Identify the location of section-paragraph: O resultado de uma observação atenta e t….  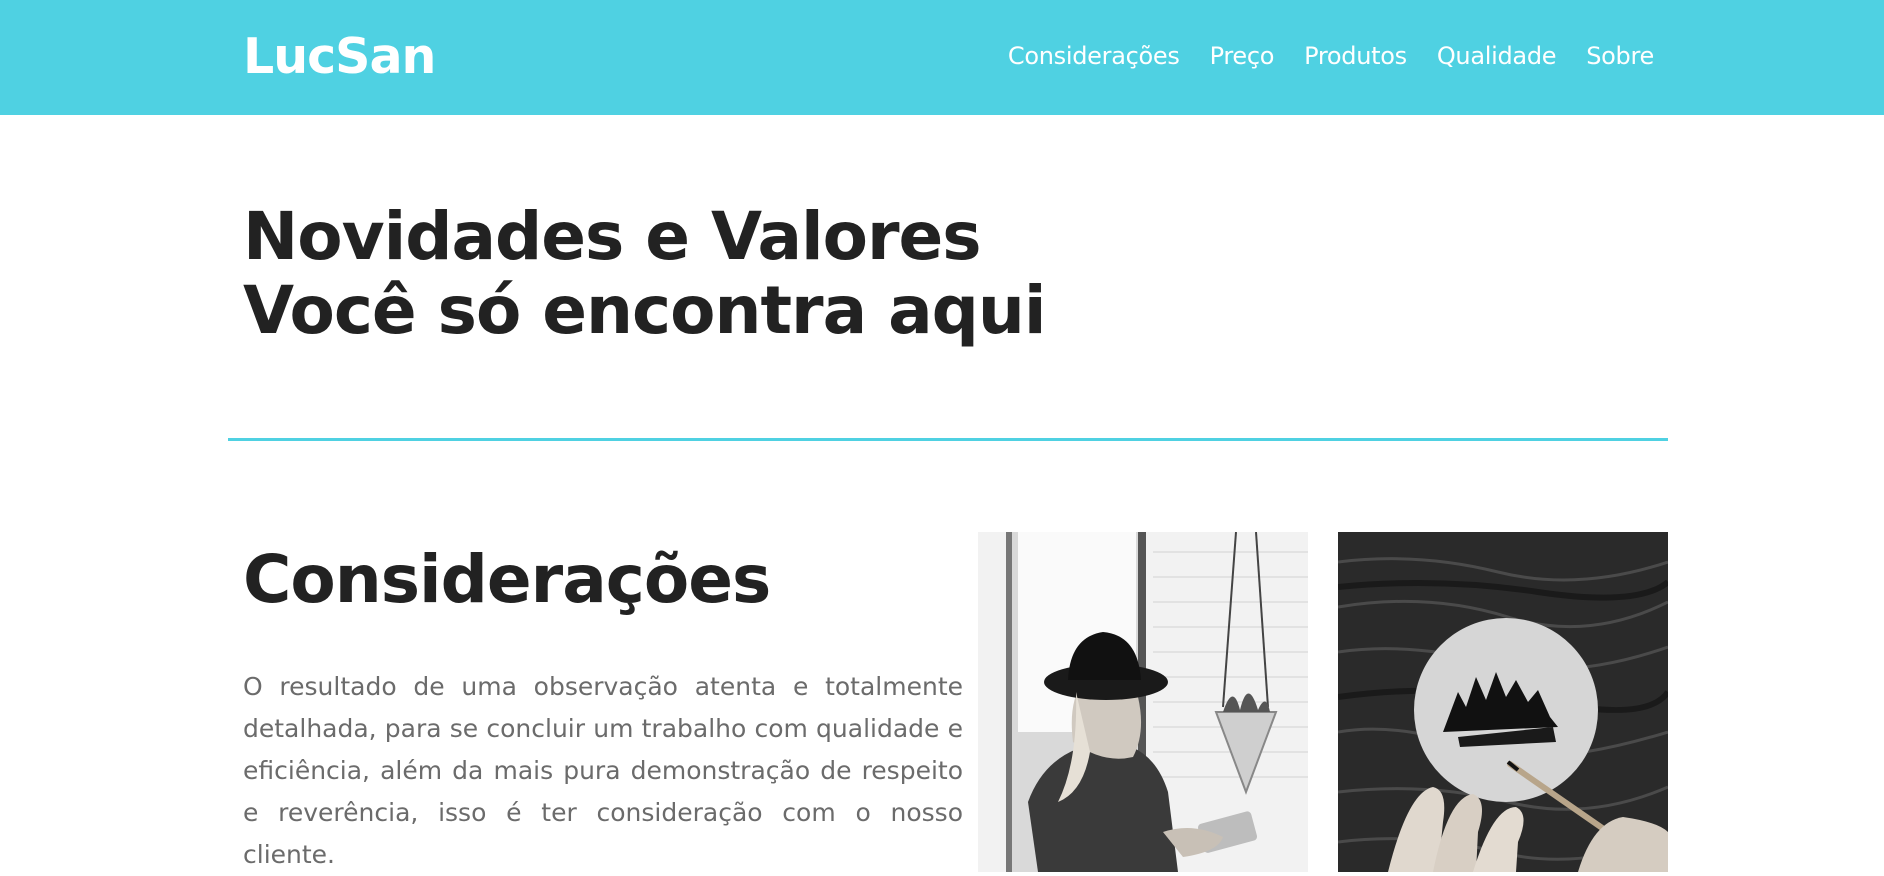
(603, 770).